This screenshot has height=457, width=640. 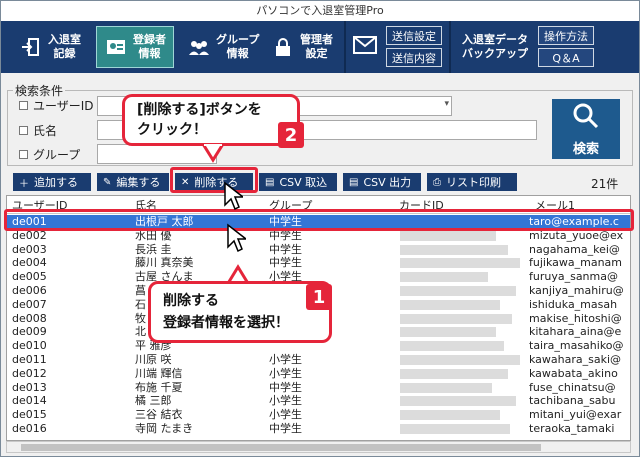 I want to click on table-row: de013 布施 千夏 中学生 fuse_chinatsu@, so click(x=318, y=387).